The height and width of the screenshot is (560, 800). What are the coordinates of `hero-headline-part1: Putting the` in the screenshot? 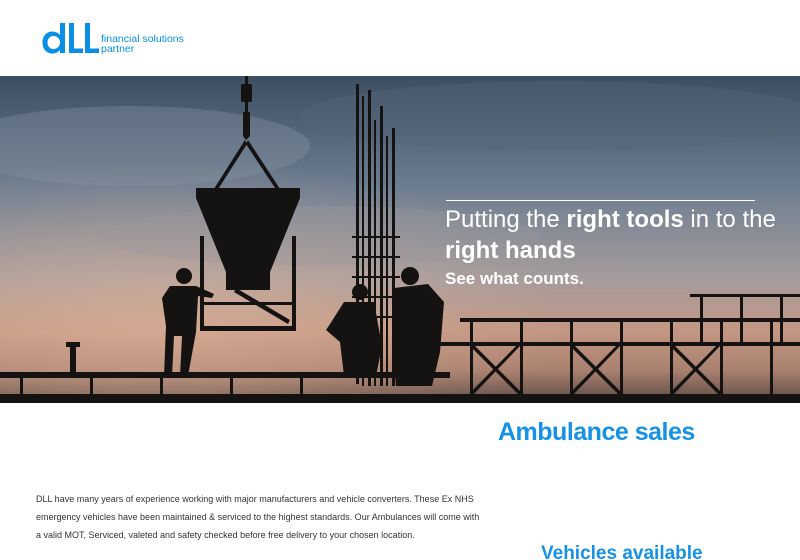 It's located at (506, 219).